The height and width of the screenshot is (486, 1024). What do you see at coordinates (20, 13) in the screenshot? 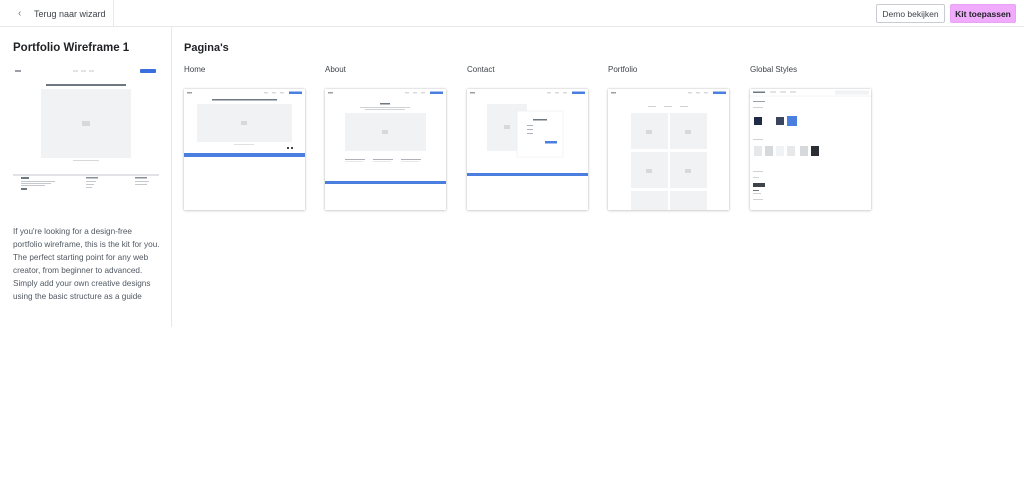
I see `chevron-left-icon: ‹` at bounding box center [20, 13].